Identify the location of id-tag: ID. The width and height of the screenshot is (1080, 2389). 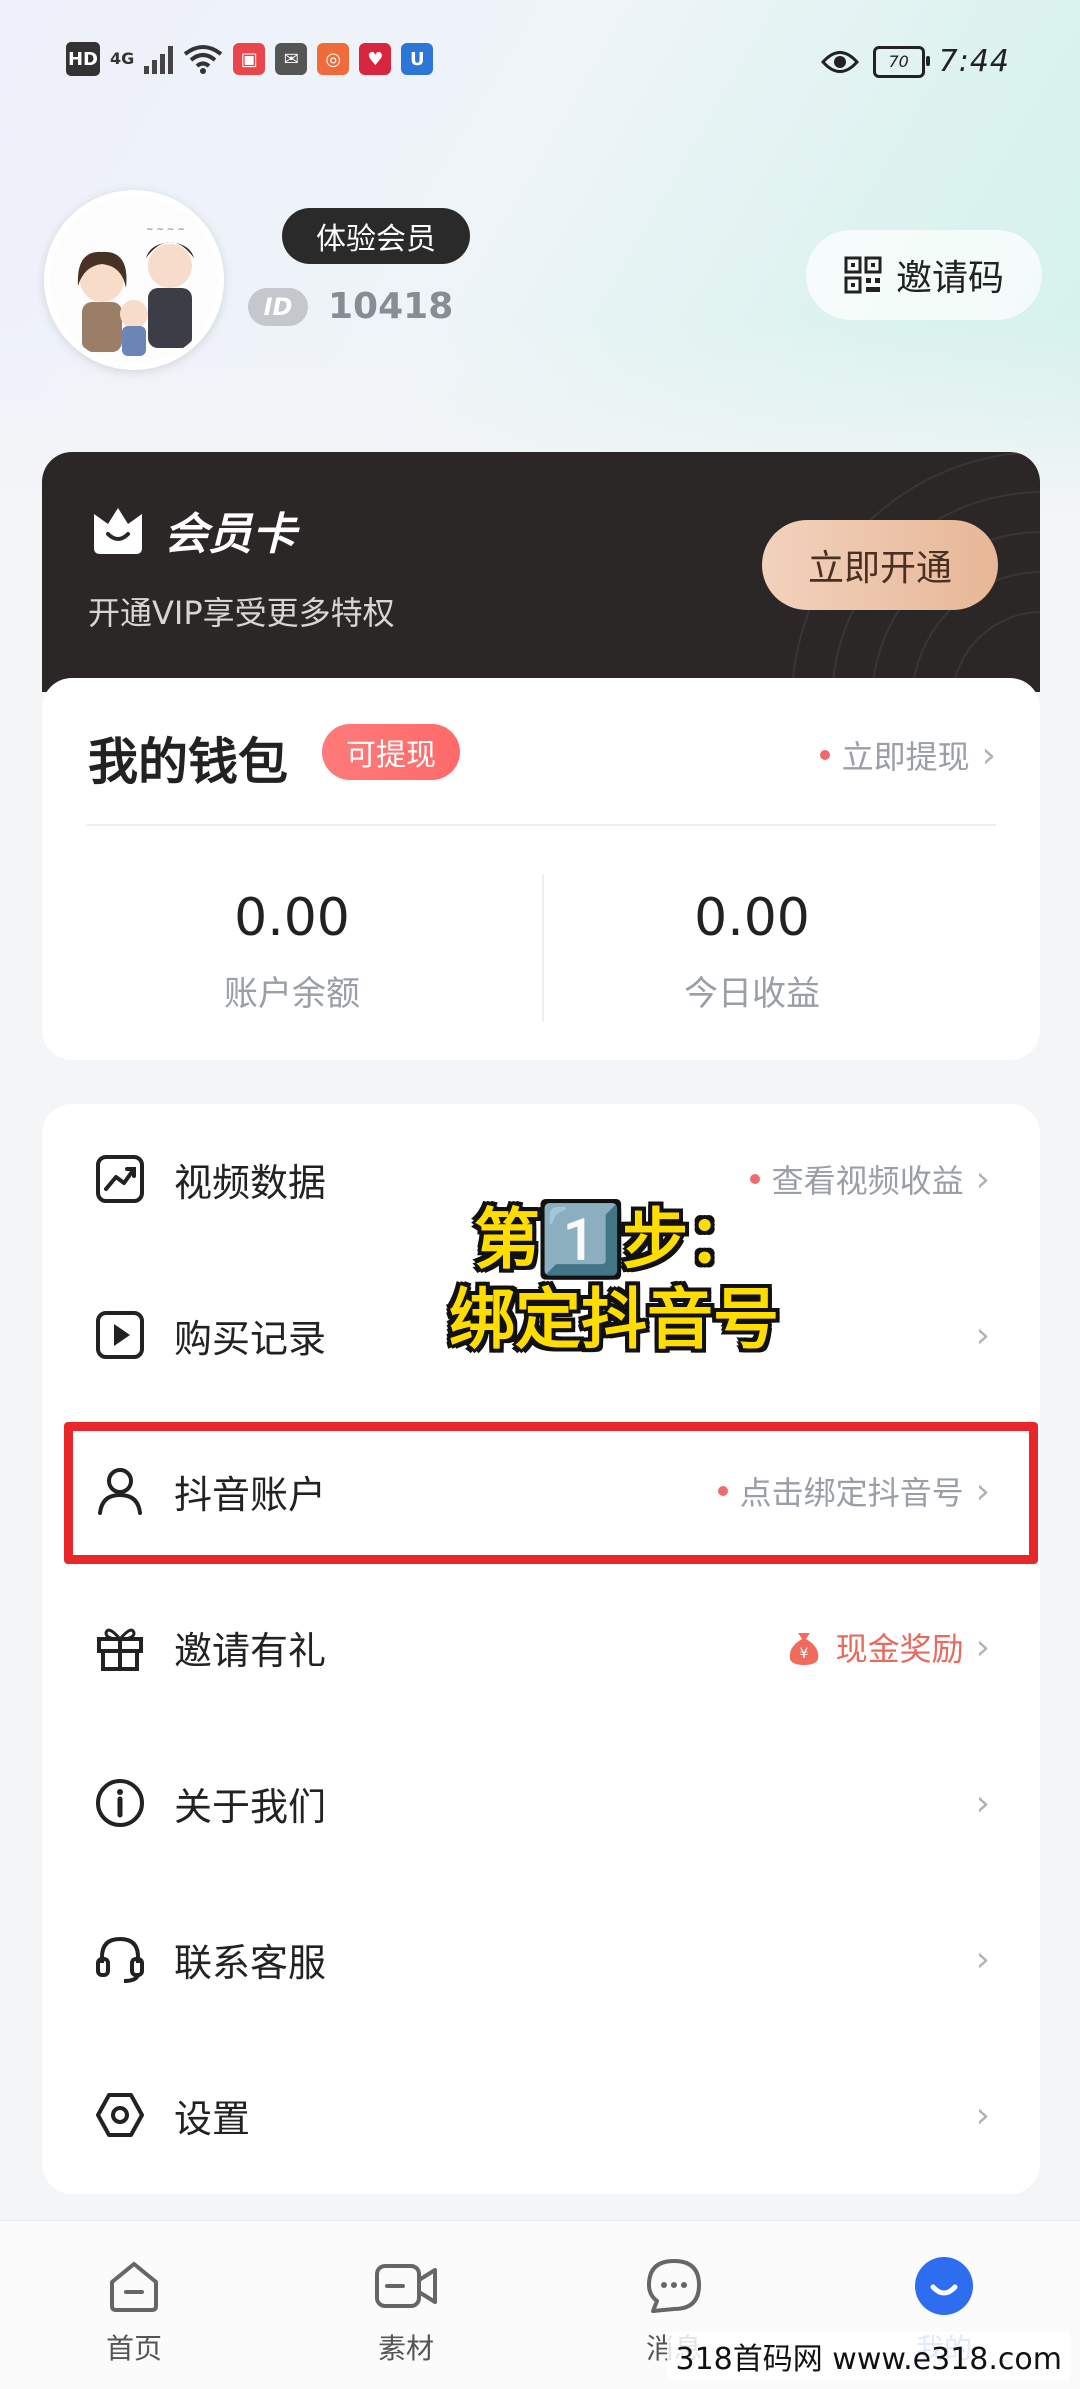
(278, 306).